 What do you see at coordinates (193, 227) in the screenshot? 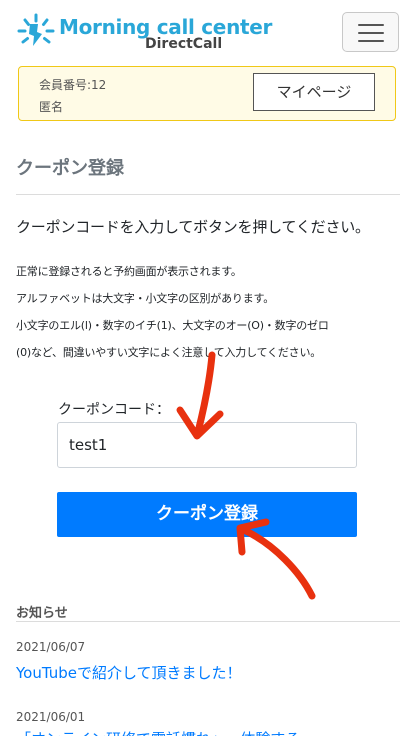
I see `instruction-lead: クーポンコードを入力してボタンを押してください。` at bounding box center [193, 227].